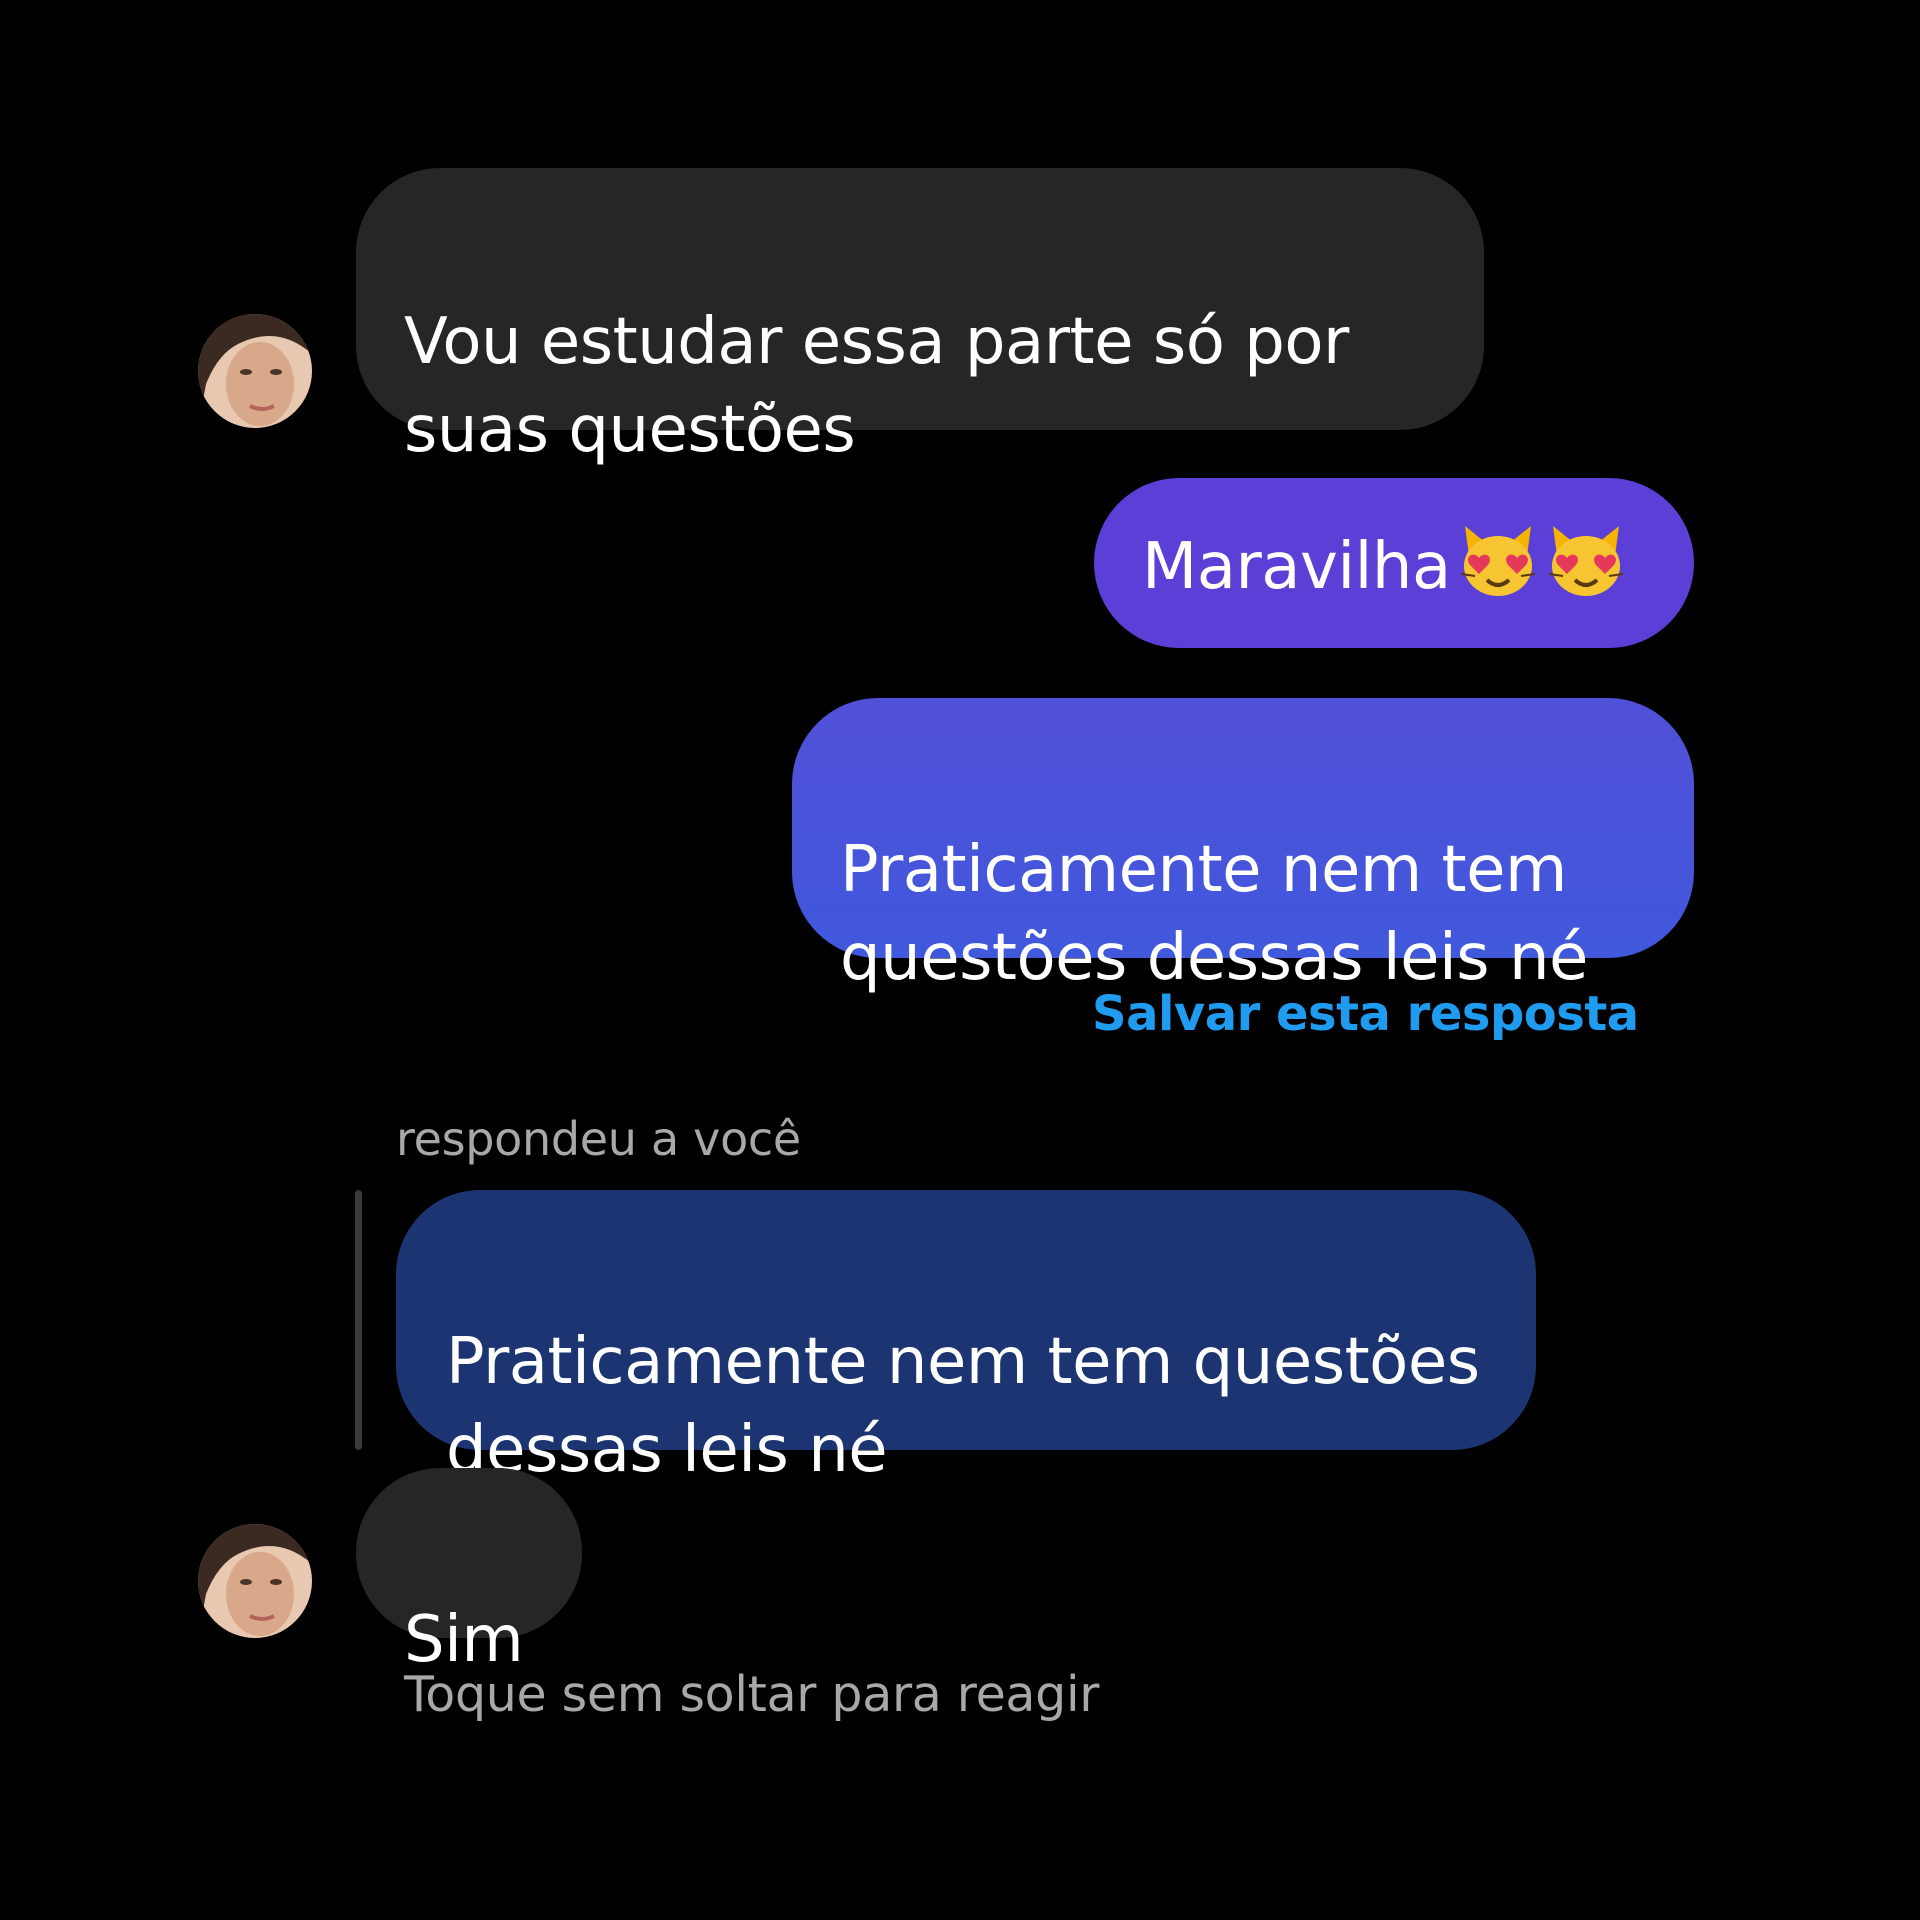 Image resolution: width=1920 pixels, height=1920 pixels. Describe the element at coordinates (1365, 1014) in the screenshot. I see `save-reply-link: Salvar esta resposta` at that location.